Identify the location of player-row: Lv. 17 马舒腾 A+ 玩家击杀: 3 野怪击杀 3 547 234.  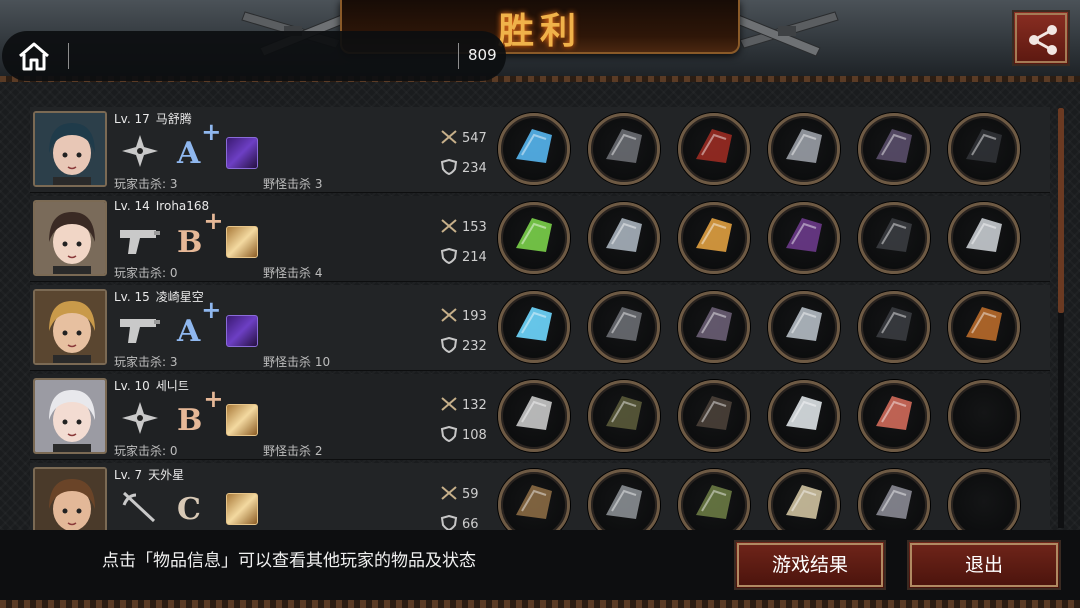
(540, 150).